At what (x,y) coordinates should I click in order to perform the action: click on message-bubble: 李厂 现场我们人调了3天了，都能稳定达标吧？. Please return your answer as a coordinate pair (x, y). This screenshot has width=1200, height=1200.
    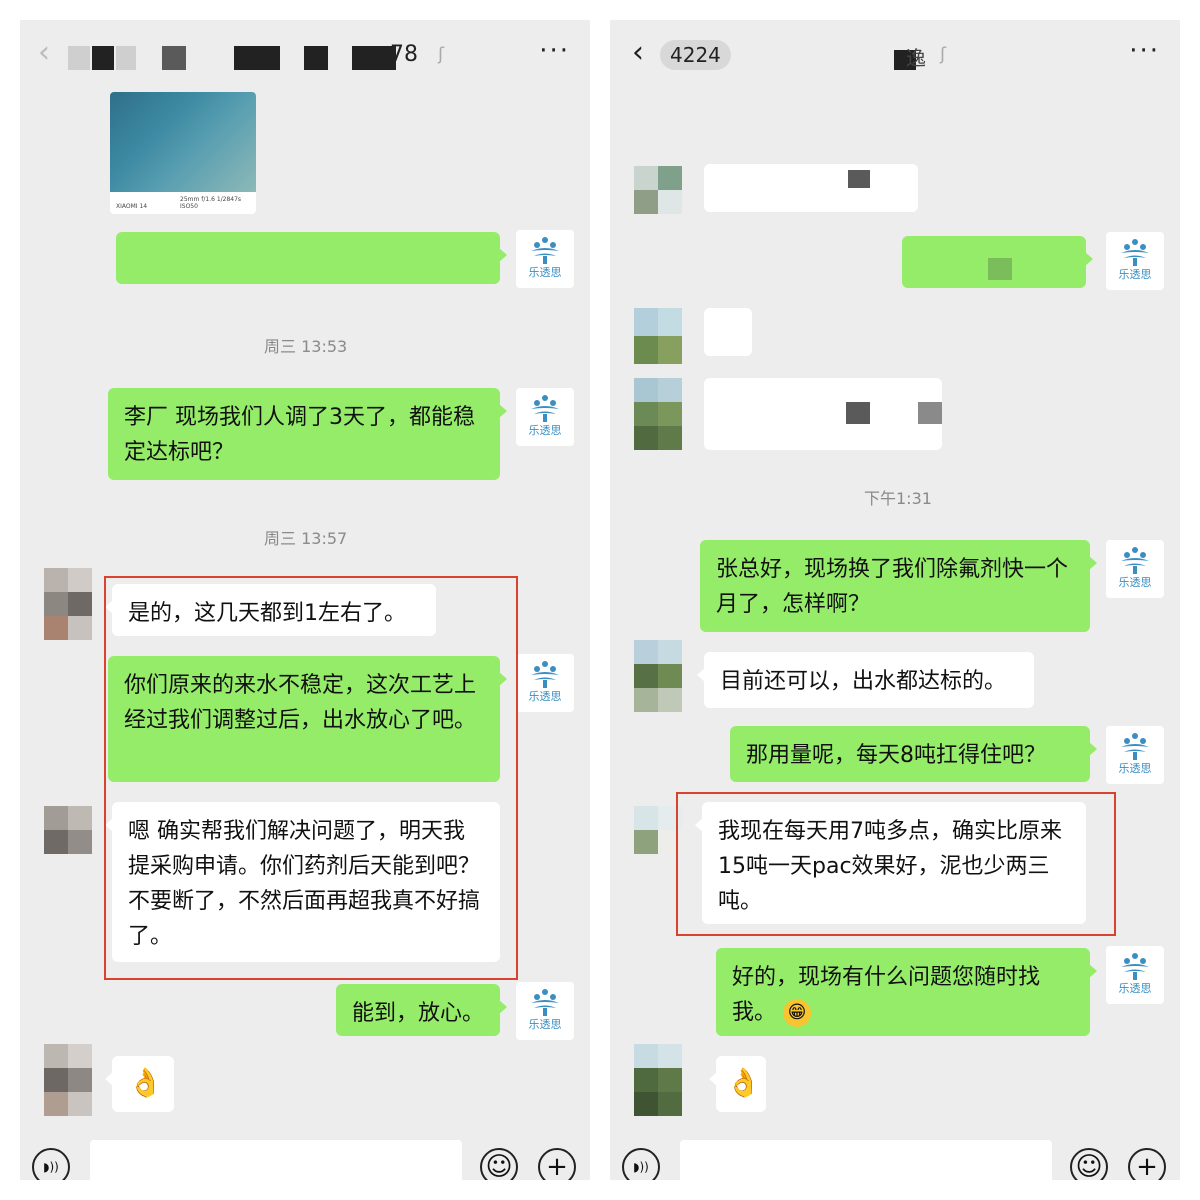
    Looking at the image, I should click on (307, 434).